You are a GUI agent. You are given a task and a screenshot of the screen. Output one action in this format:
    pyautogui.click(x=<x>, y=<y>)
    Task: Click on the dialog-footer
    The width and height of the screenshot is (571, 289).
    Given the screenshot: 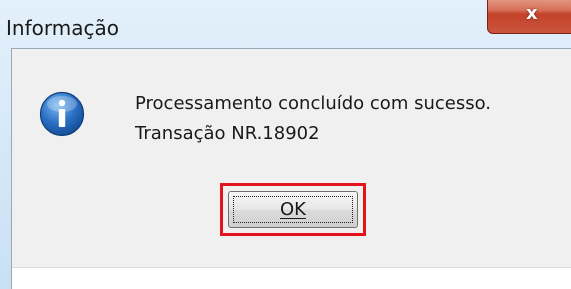 What is the action you would take?
    pyautogui.click(x=291, y=278)
    